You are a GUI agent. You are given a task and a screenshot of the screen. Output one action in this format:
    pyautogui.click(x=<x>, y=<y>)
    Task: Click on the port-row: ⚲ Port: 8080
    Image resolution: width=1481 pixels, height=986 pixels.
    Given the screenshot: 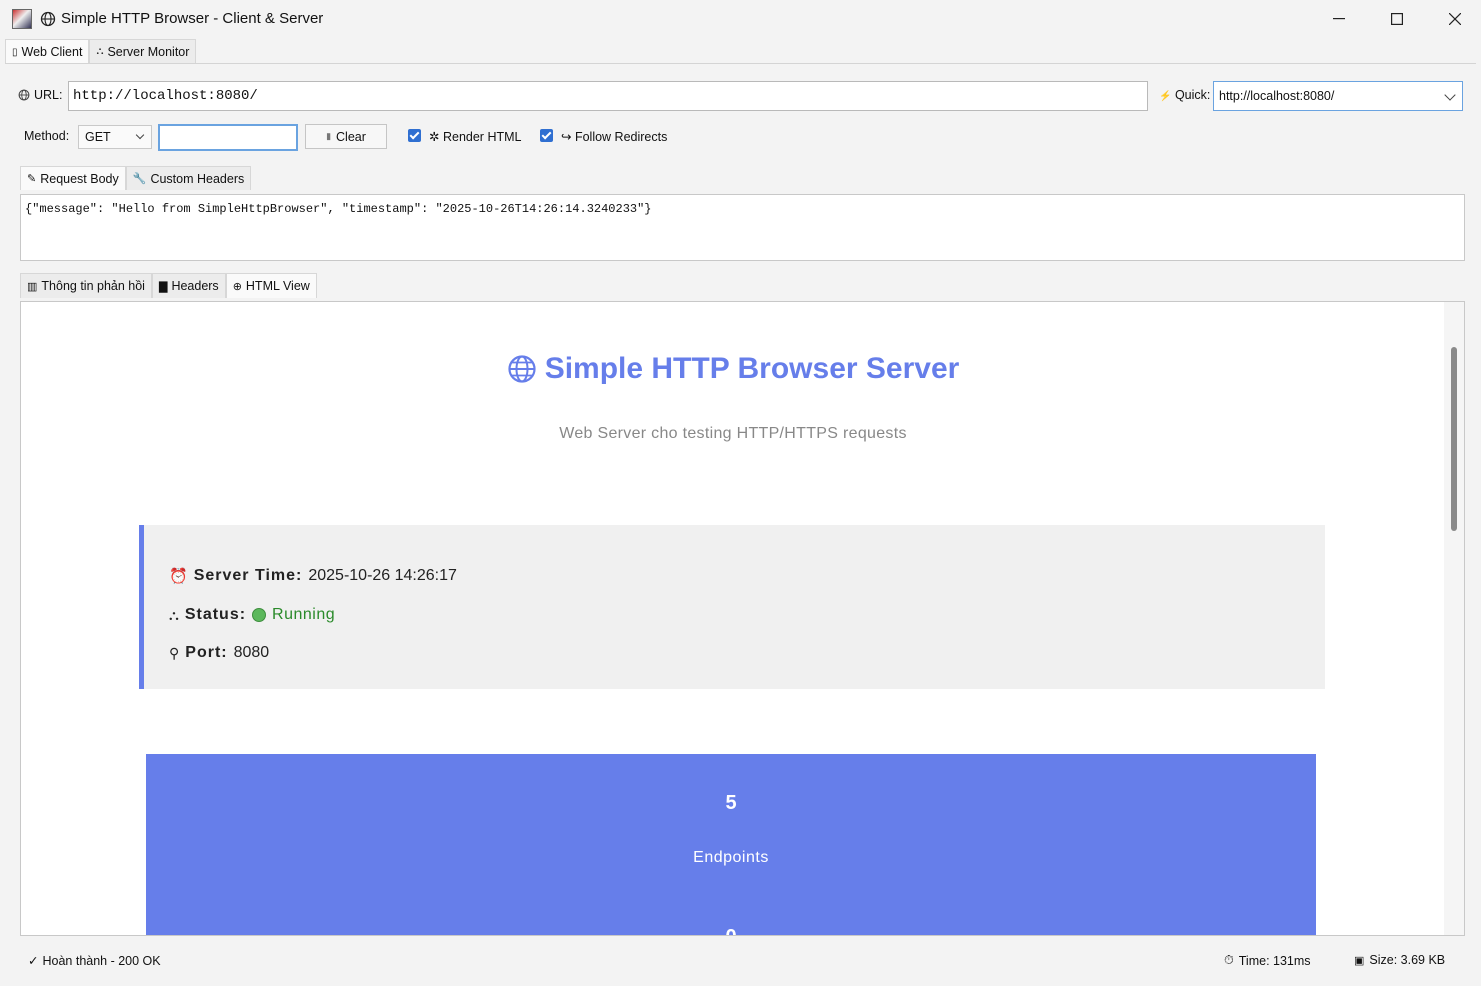 What is the action you would take?
    pyautogui.click(x=219, y=653)
    